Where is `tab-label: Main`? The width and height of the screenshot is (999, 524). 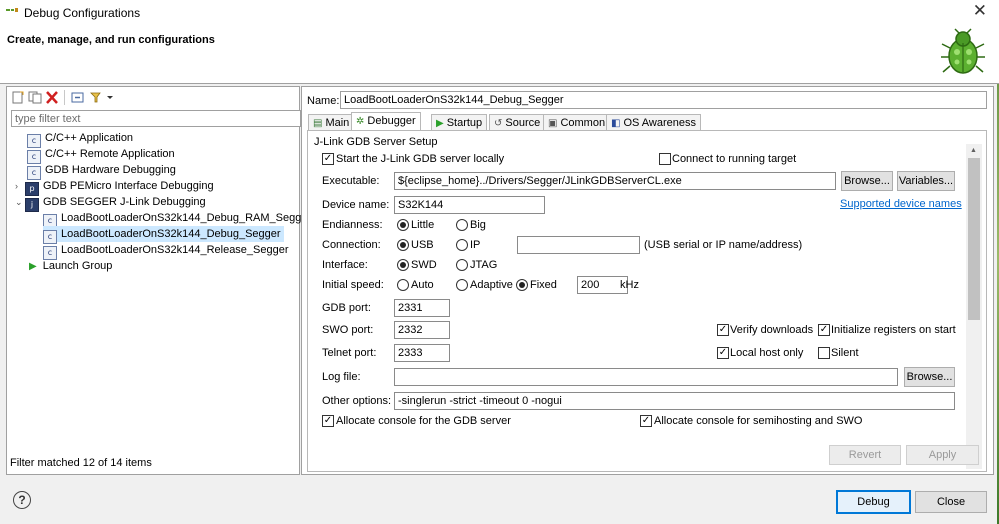 tab-label: Main is located at coordinates (337, 123).